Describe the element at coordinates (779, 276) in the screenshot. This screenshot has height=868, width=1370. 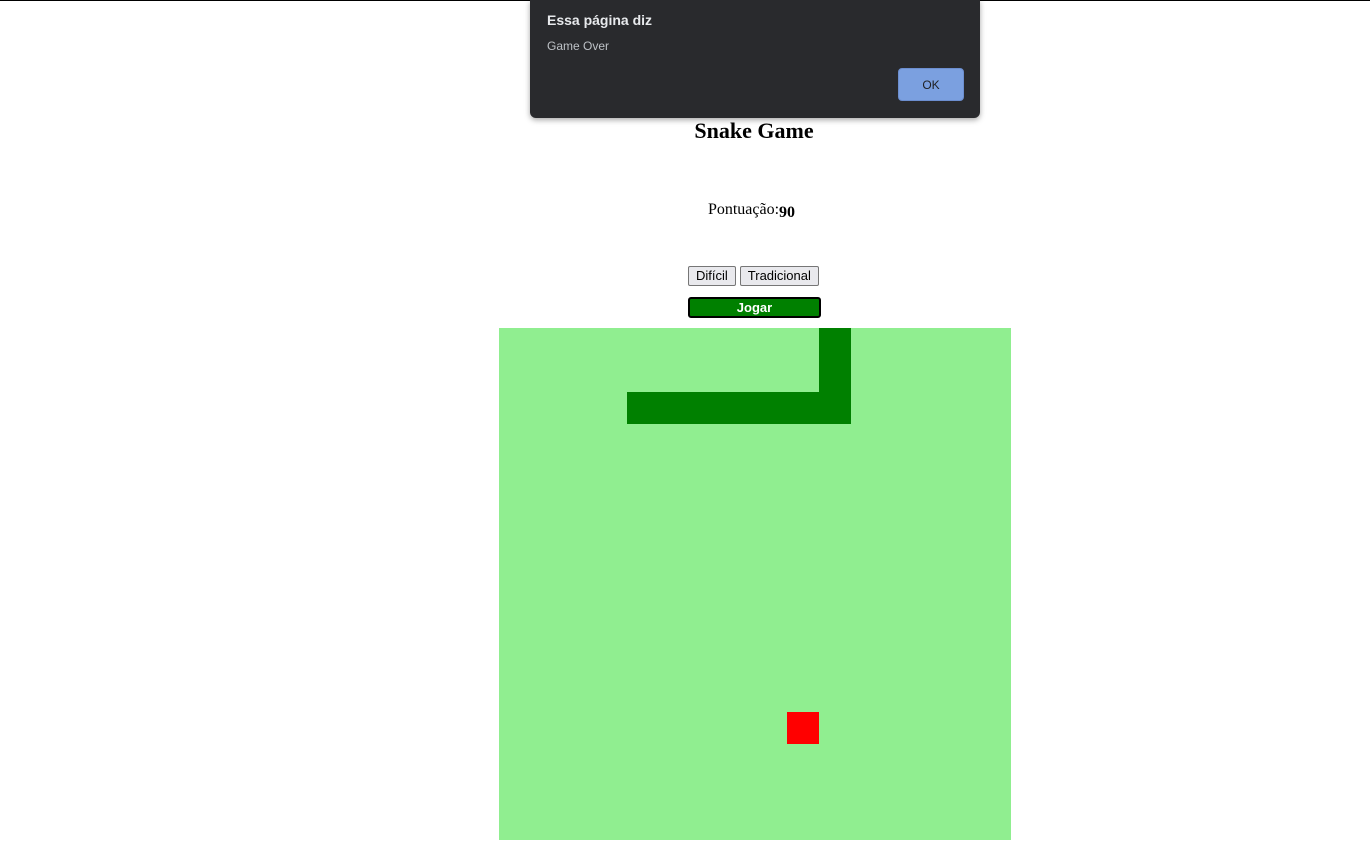
I see `mode-traditional-button: Tradicional` at that location.